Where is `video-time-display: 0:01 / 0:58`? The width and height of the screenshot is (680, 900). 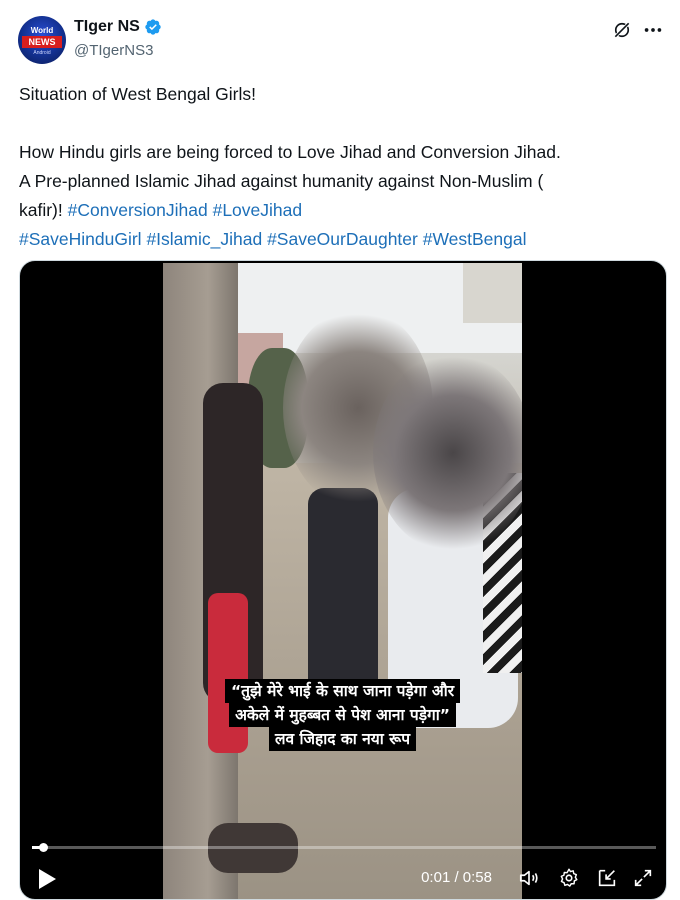 video-time-display: 0:01 / 0:58 is located at coordinates (456, 877).